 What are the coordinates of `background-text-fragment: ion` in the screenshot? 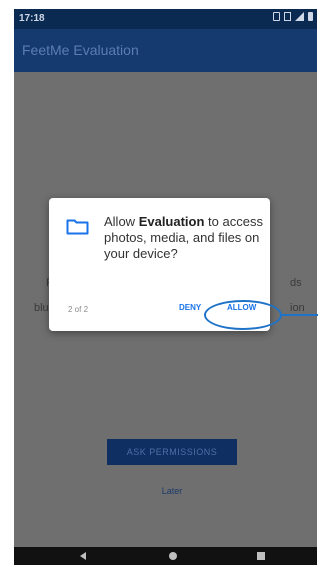 It's located at (297, 308).